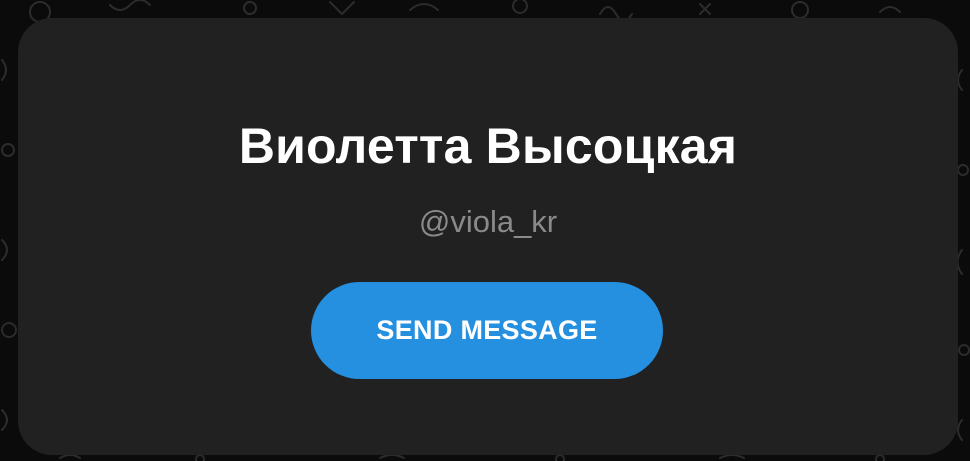 This screenshot has width=970, height=461. What do you see at coordinates (488, 221) in the screenshot?
I see `profile-username: @viola_kr` at bounding box center [488, 221].